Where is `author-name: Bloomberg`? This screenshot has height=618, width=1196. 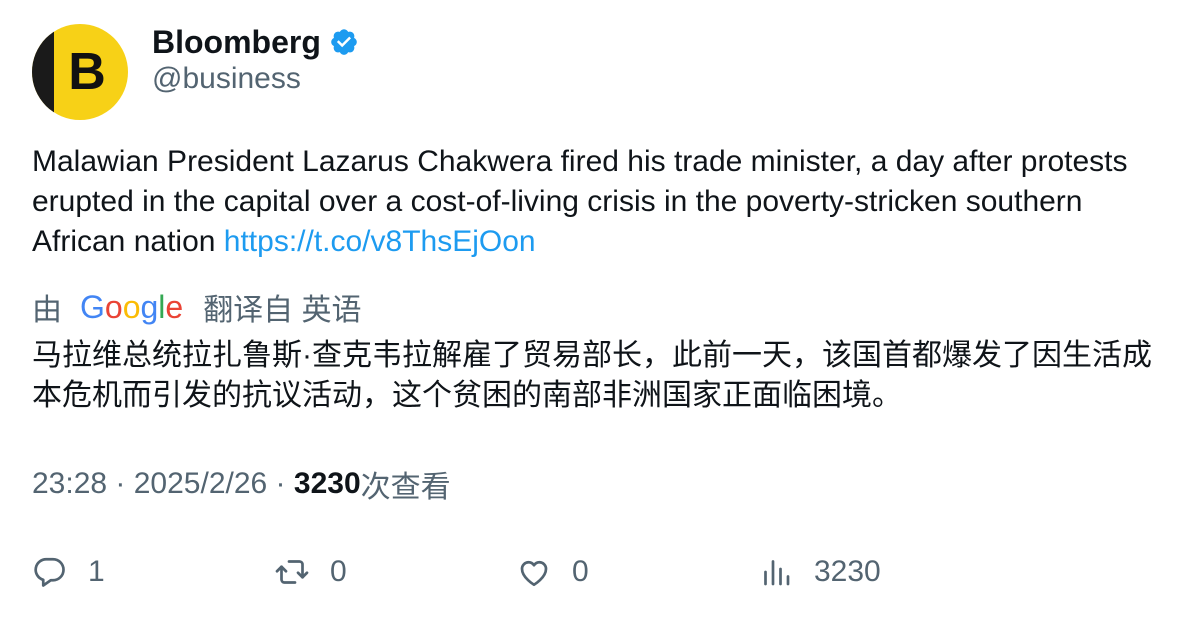 author-name: Bloomberg is located at coordinates (236, 42).